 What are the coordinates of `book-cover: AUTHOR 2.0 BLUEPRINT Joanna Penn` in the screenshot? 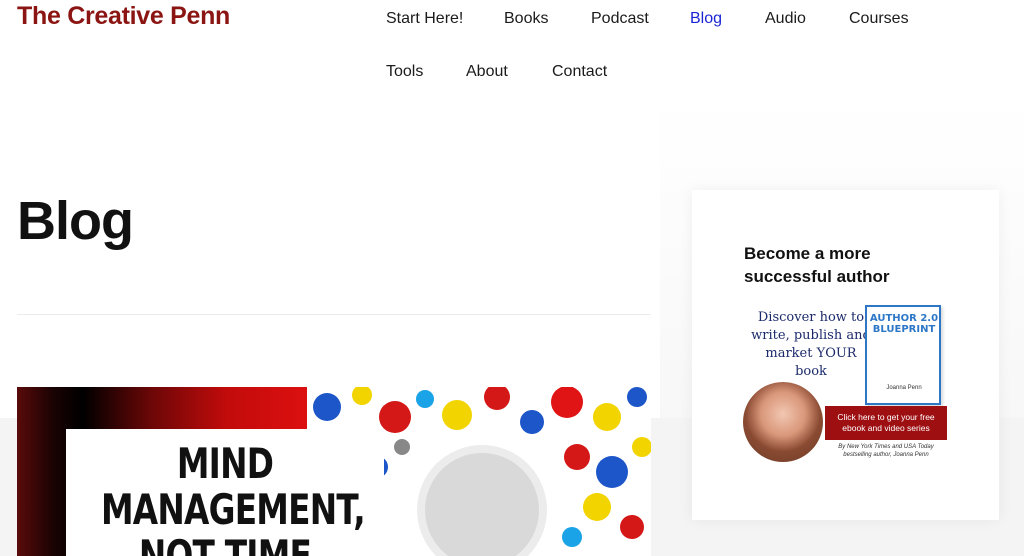 It's located at (903, 355).